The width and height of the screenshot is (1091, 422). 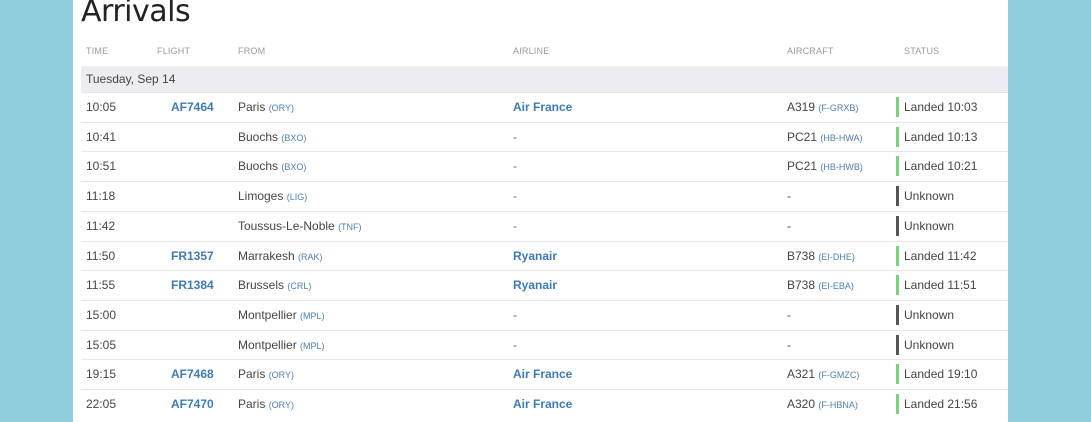 I want to click on aircraft-type: -, so click(x=789, y=314).